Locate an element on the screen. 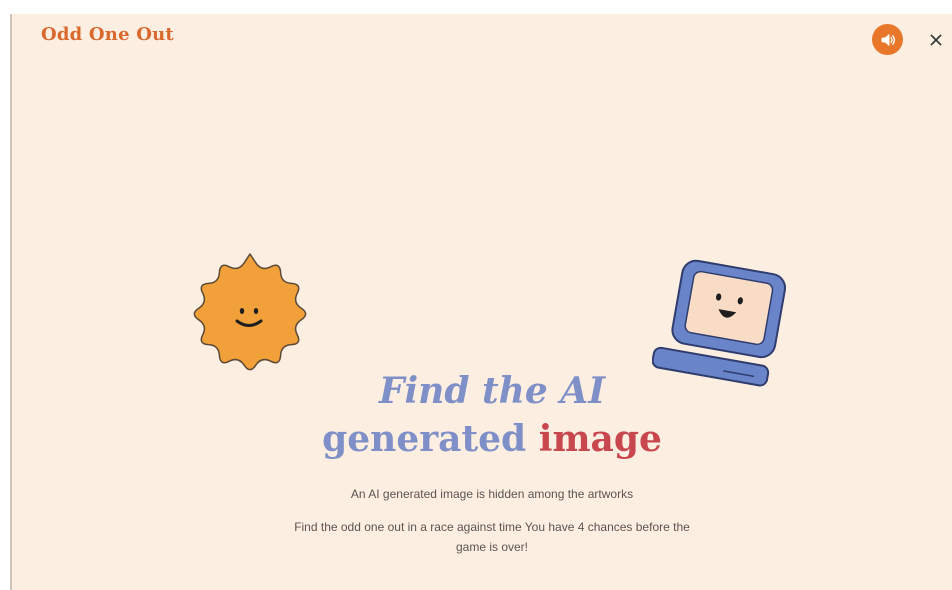  sun-right-eye is located at coordinates (256, 311).